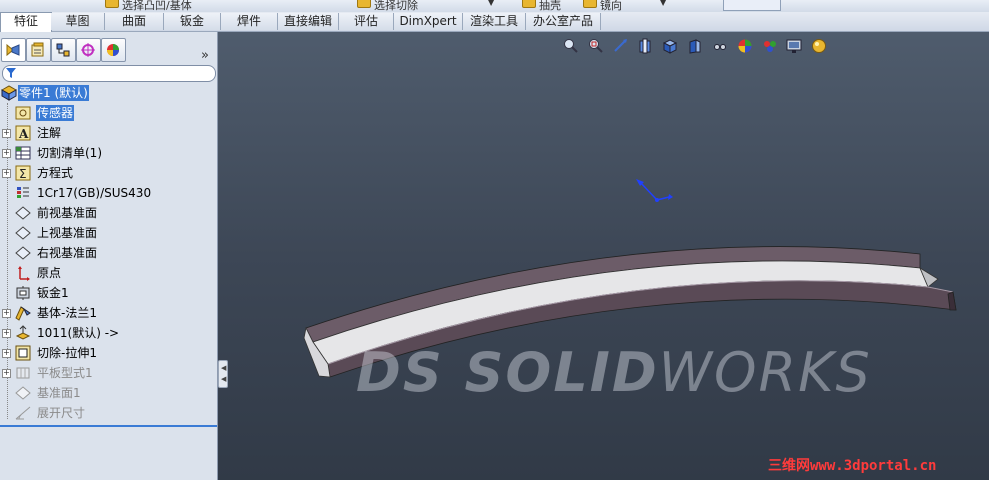 Image resolution: width=989 pixels, height=480 pixels. Describe the element at coordinates (23, 353) in the screenshot. I see `cut-extrude-icon` at that location.